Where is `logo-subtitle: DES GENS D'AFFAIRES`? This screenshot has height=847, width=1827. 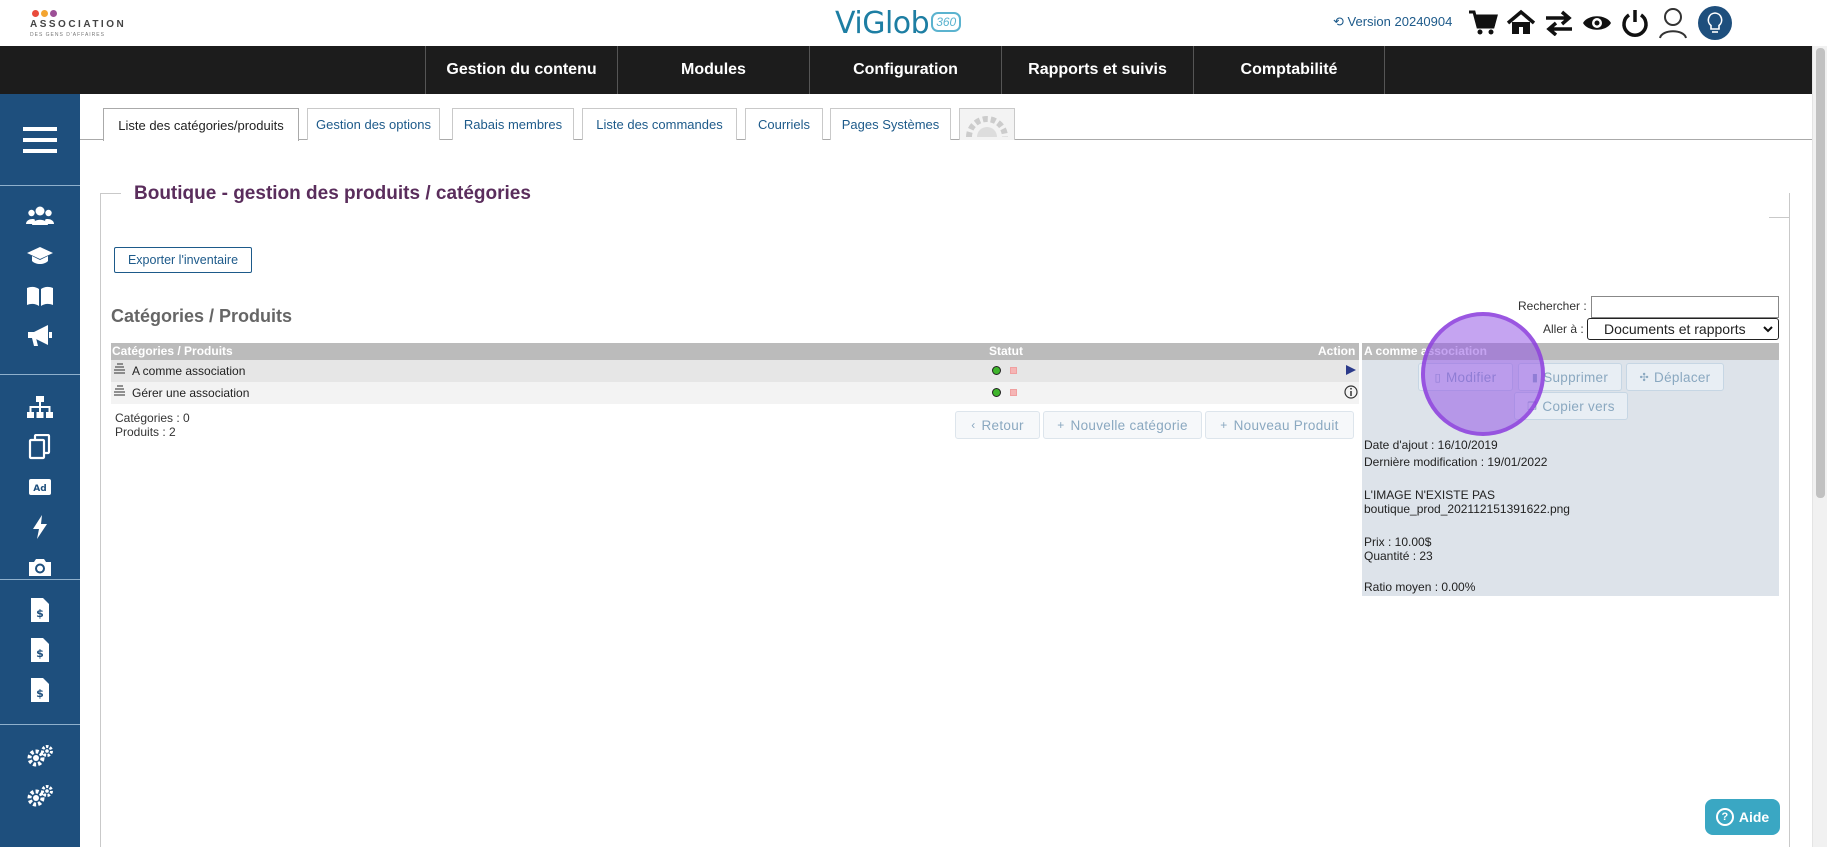 logo-subtitle: DES GENS D'AFFAIRES is located at coordinates (67, 35).